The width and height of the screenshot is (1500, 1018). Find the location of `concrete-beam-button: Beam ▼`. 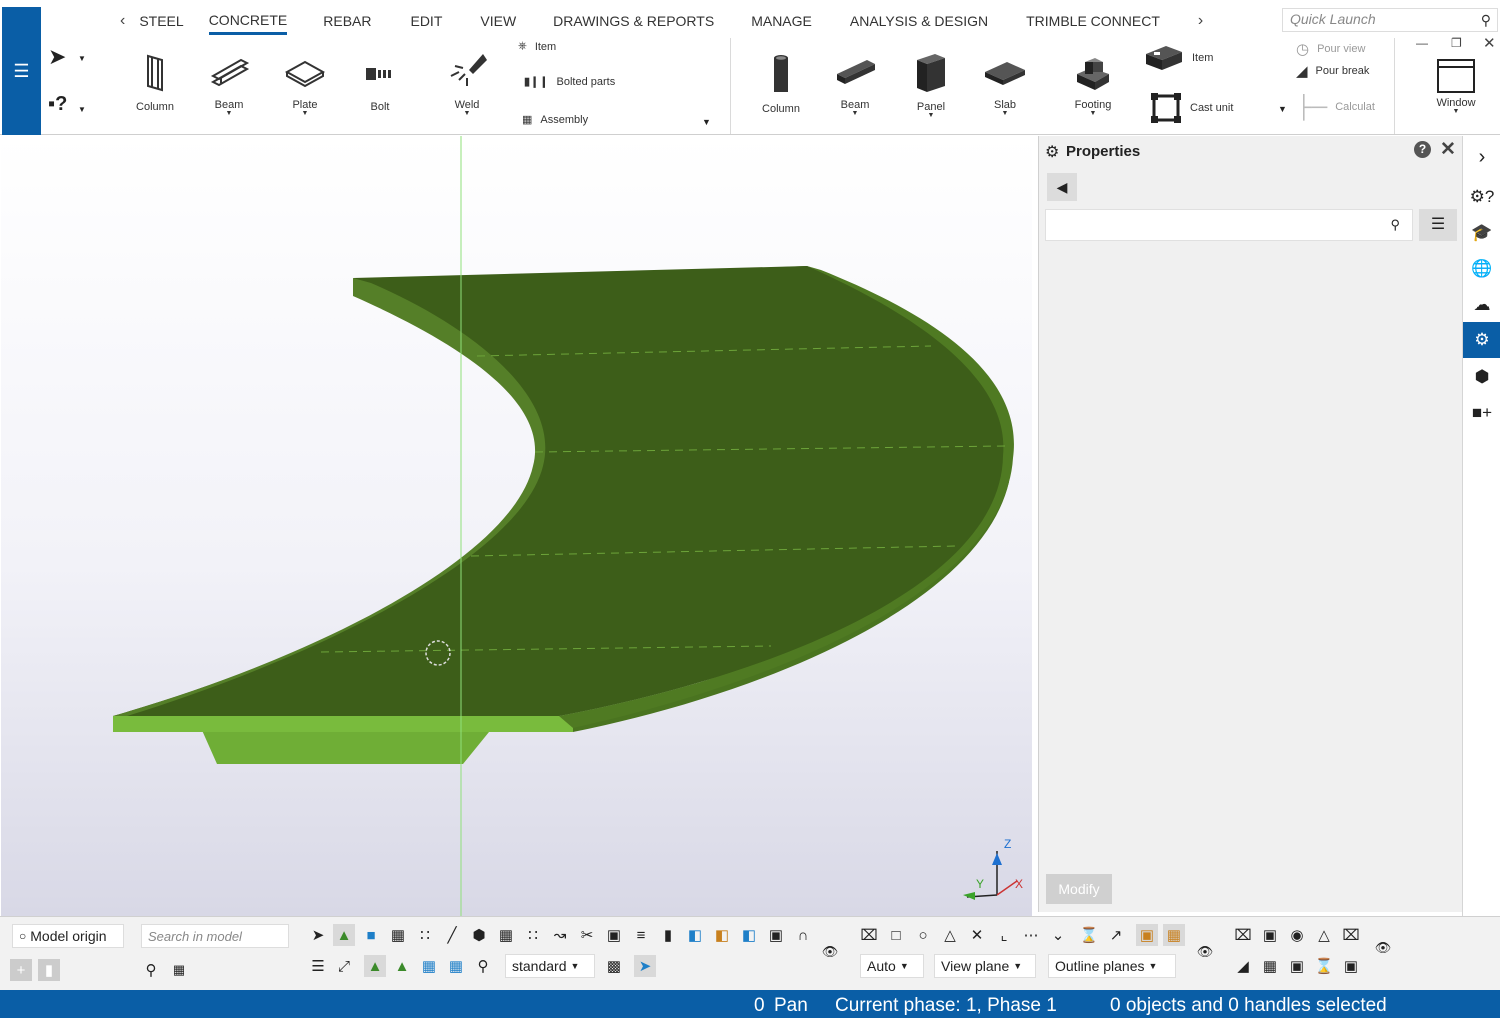

concrete-beam-button: Beam ▼ is located at coordinates (855, 84).